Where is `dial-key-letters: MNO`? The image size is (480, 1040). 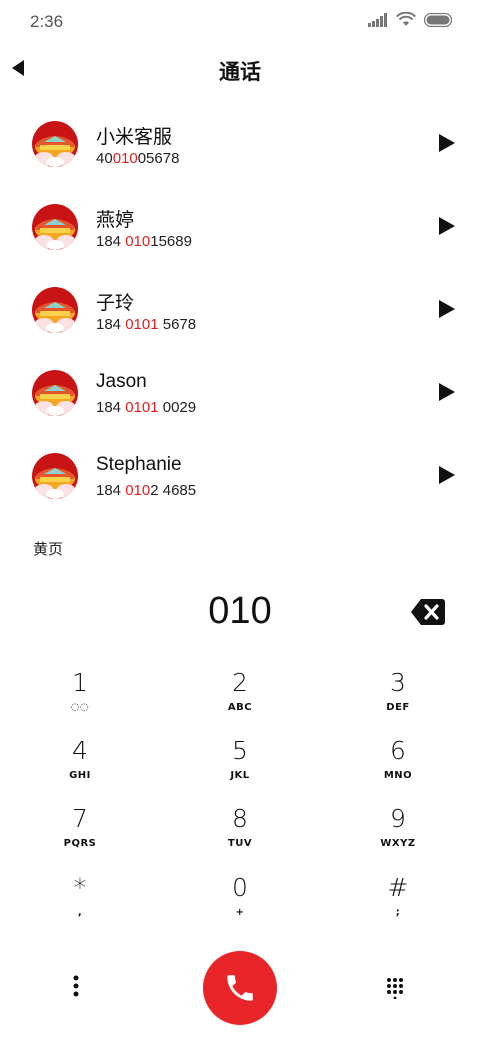 dial-key-letters: MNO is located at coordinates (398, 775).